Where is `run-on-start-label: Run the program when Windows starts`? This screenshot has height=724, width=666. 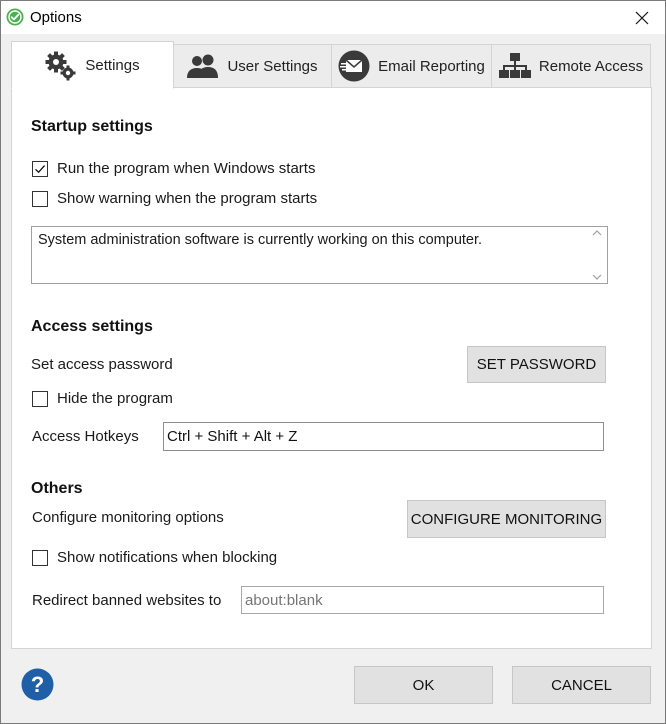
run-on-start-label: Run the program when Windows starts is located at coordinates (186, 168).